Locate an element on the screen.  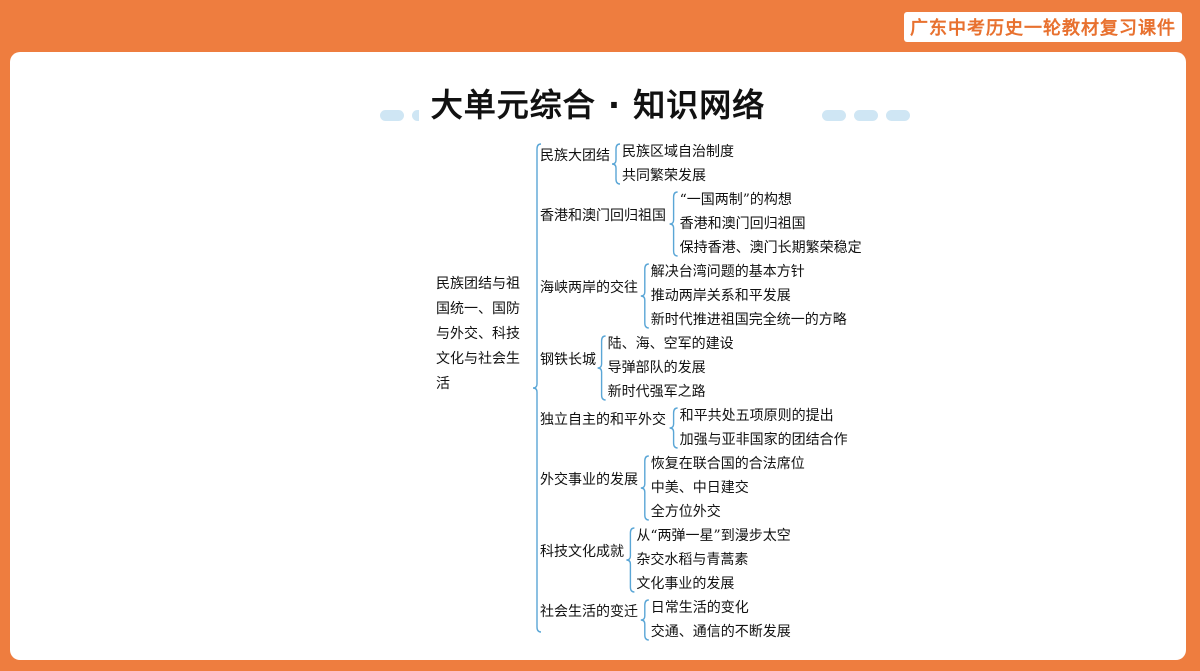
branch-item: 导弹部队的发展 is located at coordinates (656, 368).